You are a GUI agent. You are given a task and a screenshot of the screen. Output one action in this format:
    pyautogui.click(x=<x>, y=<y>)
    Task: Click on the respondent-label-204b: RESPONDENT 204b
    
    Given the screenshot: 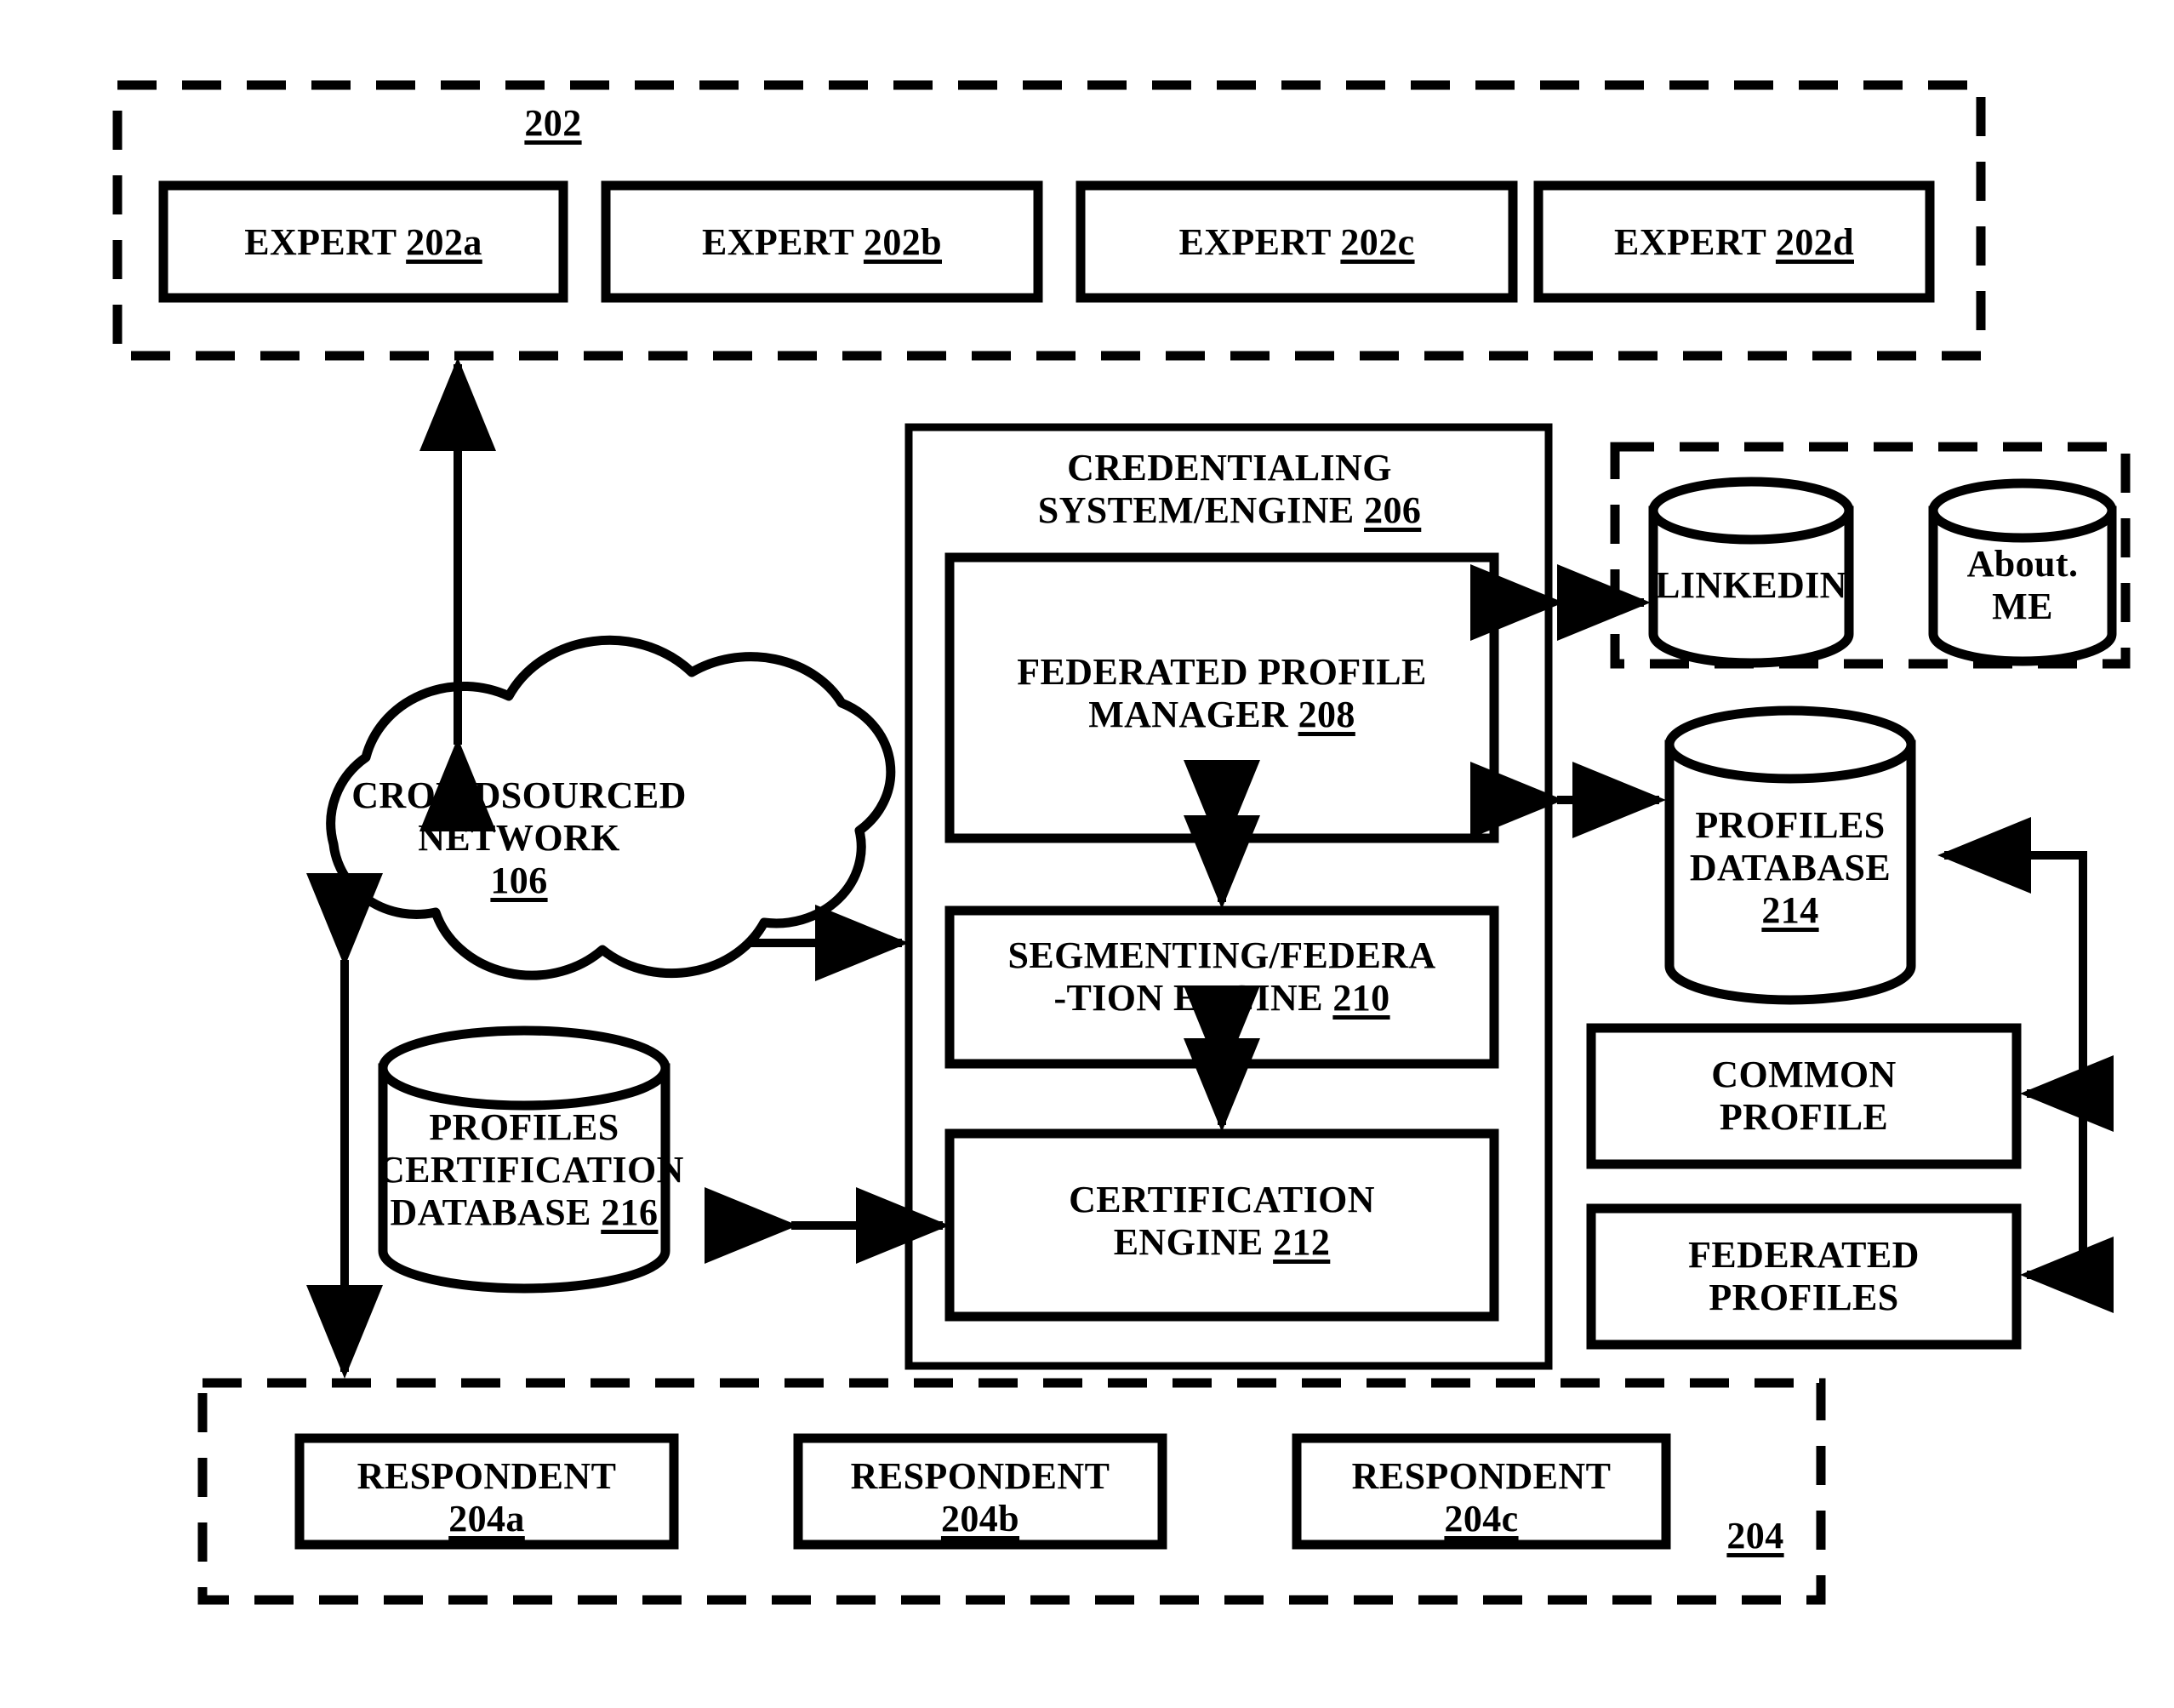 What is the action you would take?
    pyautogui.click(x=980, y=1497)
    